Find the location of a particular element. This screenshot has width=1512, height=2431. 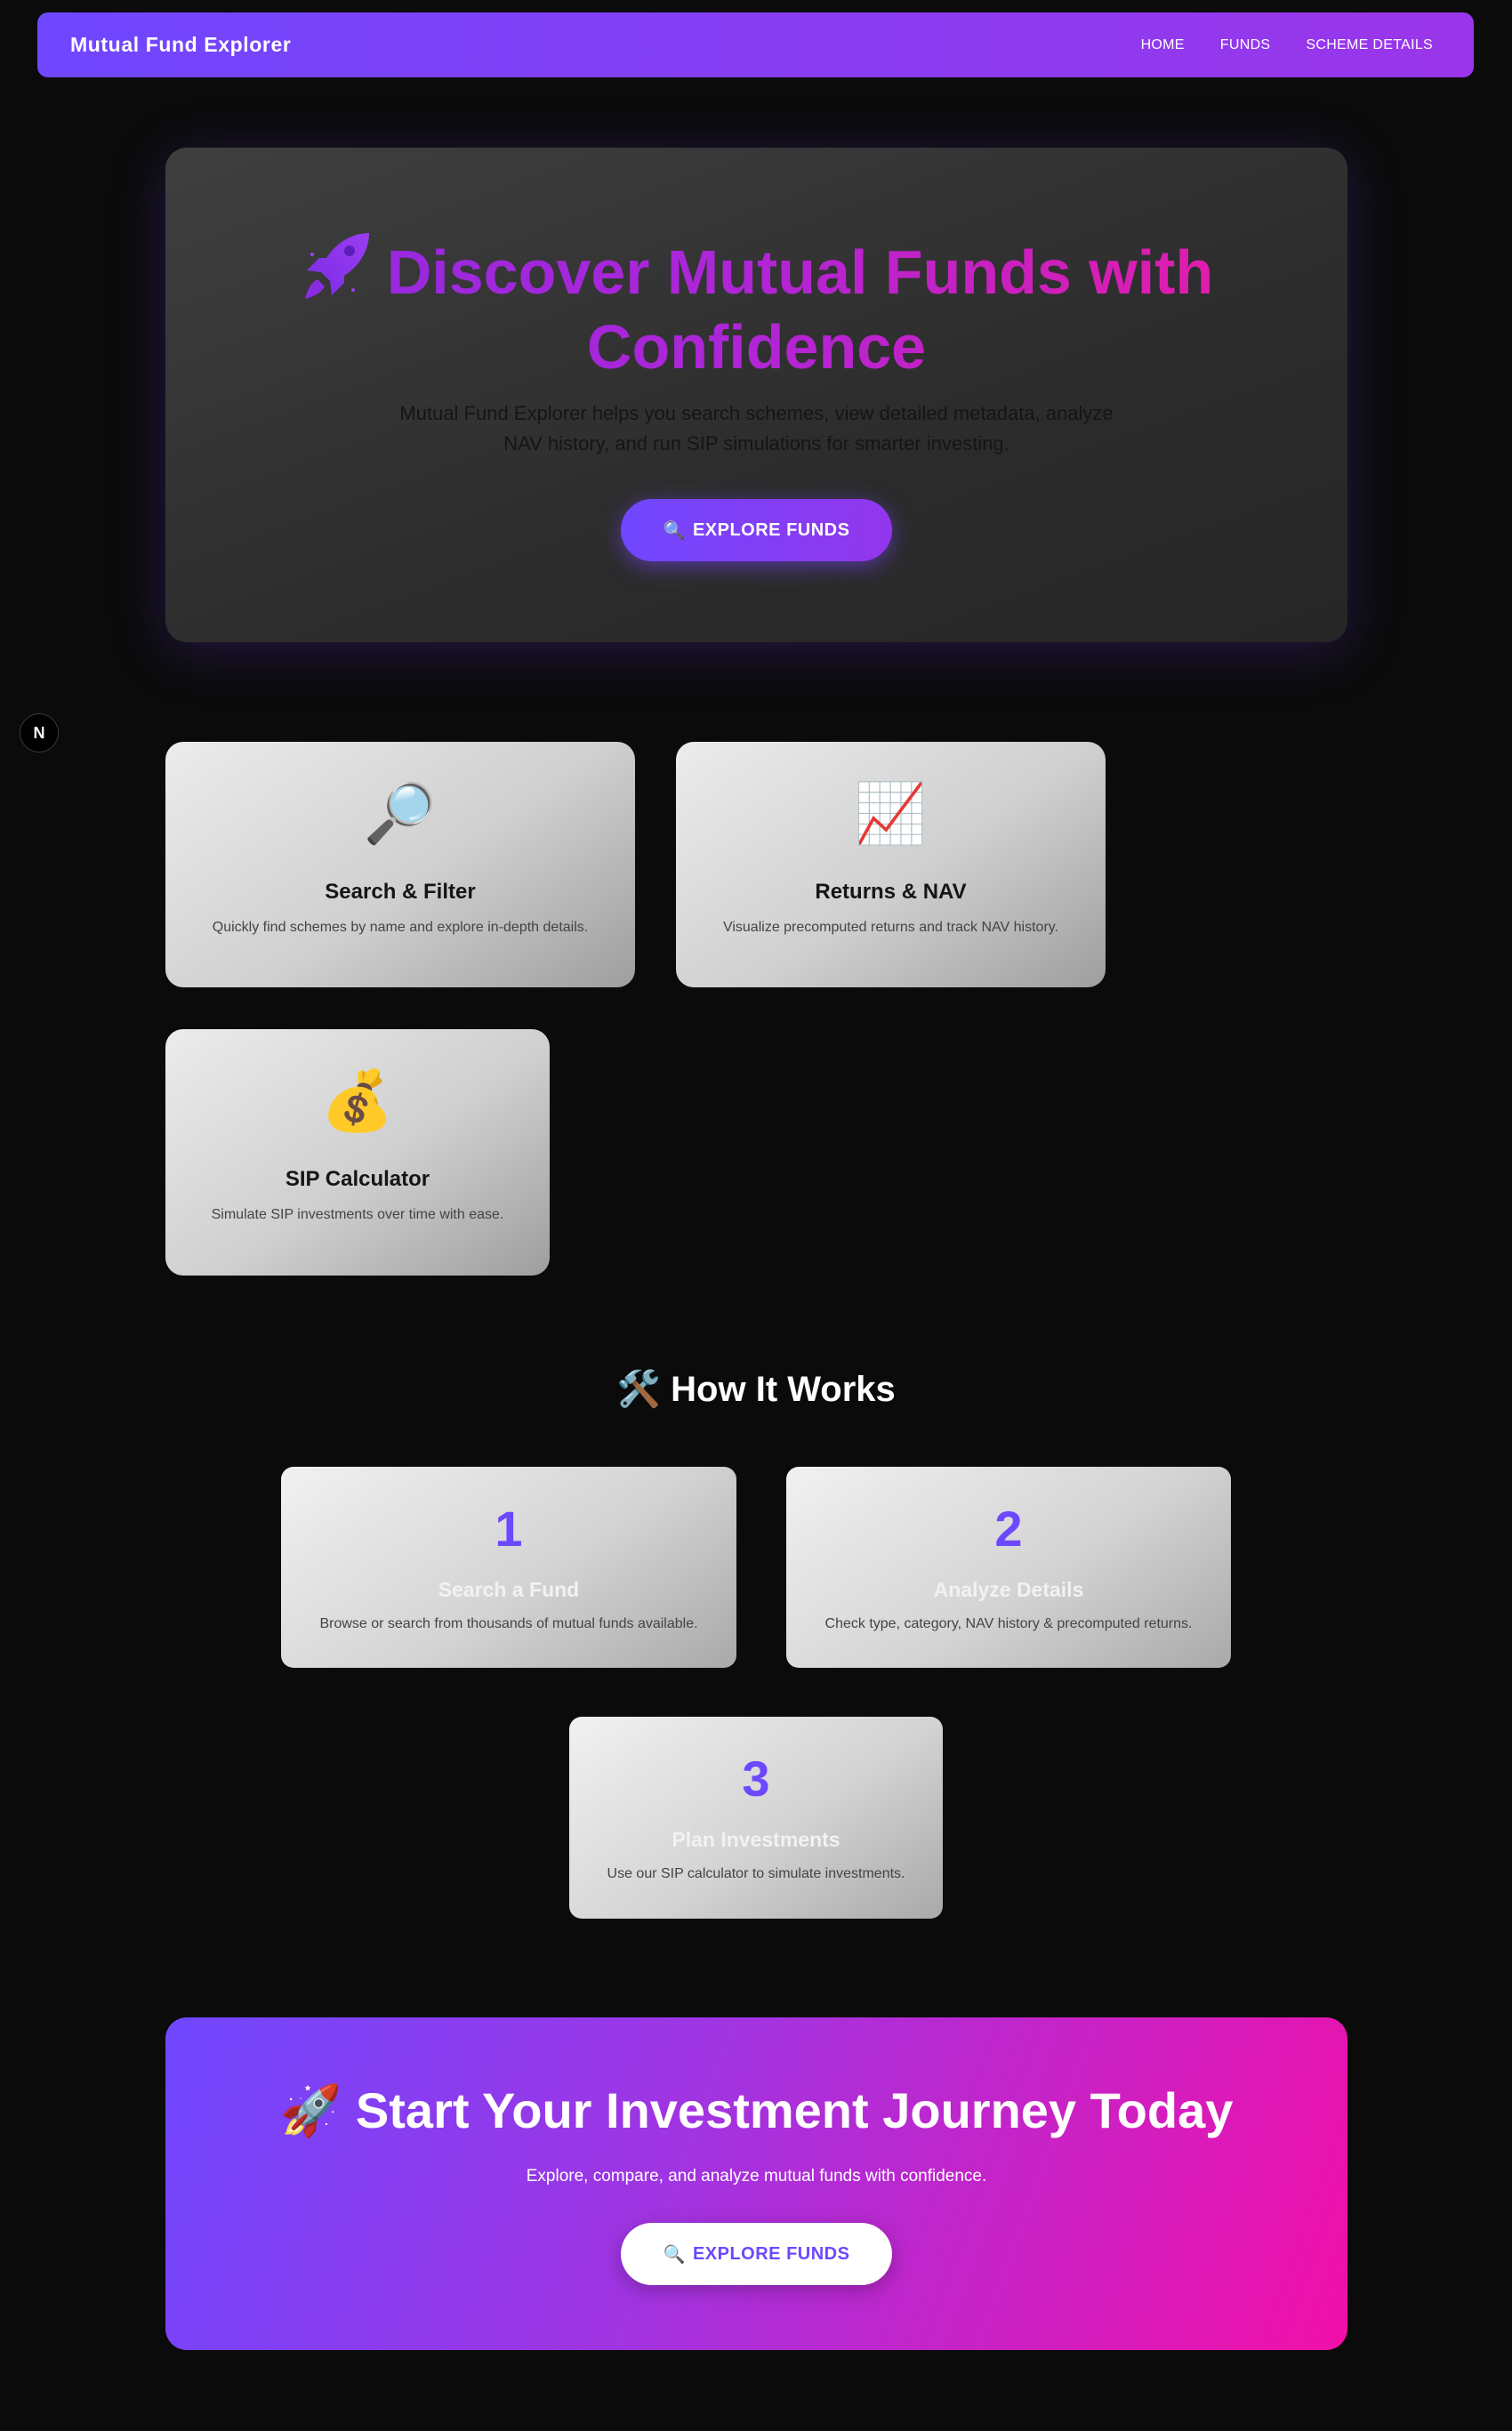

step-title: Search a Fund is located at coordinates (509, 1589).